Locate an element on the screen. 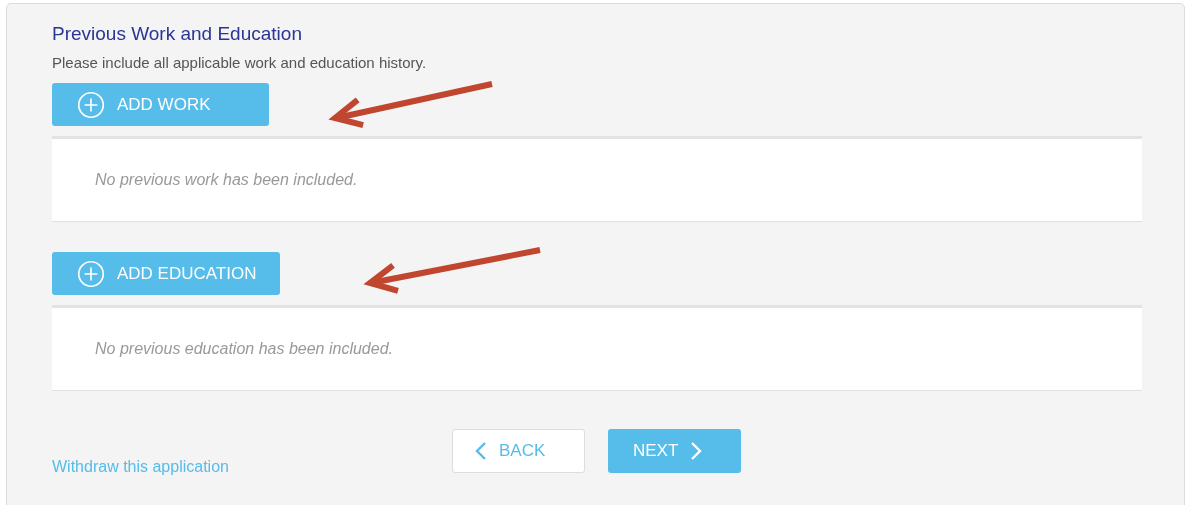 The width and height of the screenshot is (1187, 505). instruction-text: Please include all applicable work and education history. is located at coordinates (240, 63).